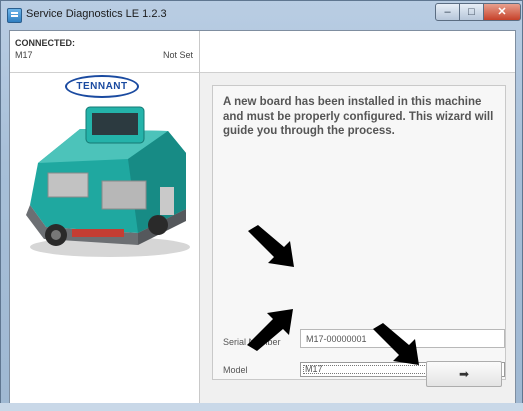 This screenshot has height=411, width=523. Describe the element at coordinates (271, 246) in the screenshot. I see `annotation-arrow-serial` at that location.